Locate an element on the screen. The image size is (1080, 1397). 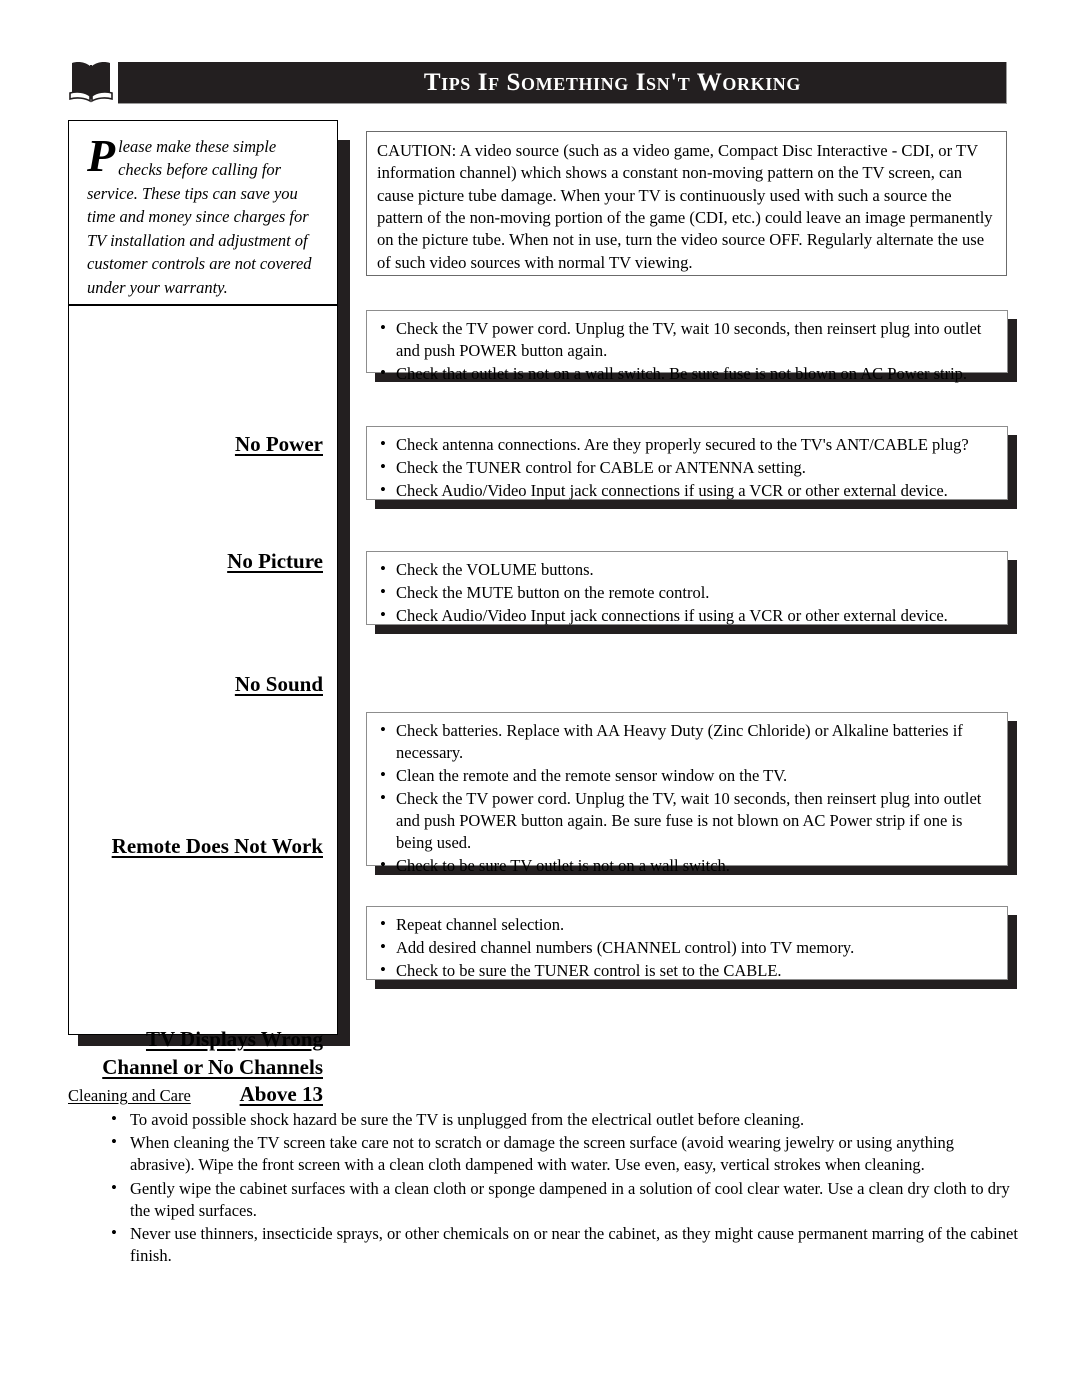
page-header: Tips If Something Isn't Working is located at coordinates (540, 56).